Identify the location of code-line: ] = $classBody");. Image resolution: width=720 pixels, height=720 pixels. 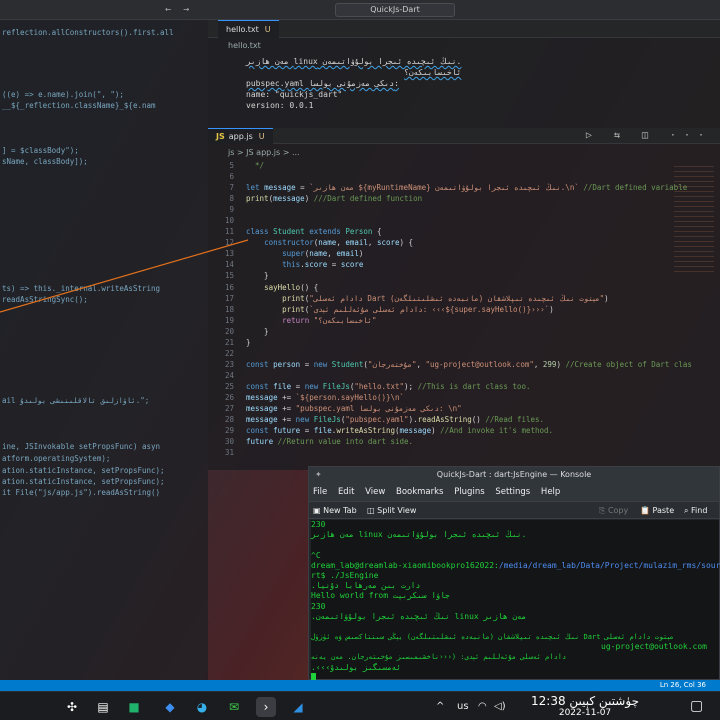
(40, 150).